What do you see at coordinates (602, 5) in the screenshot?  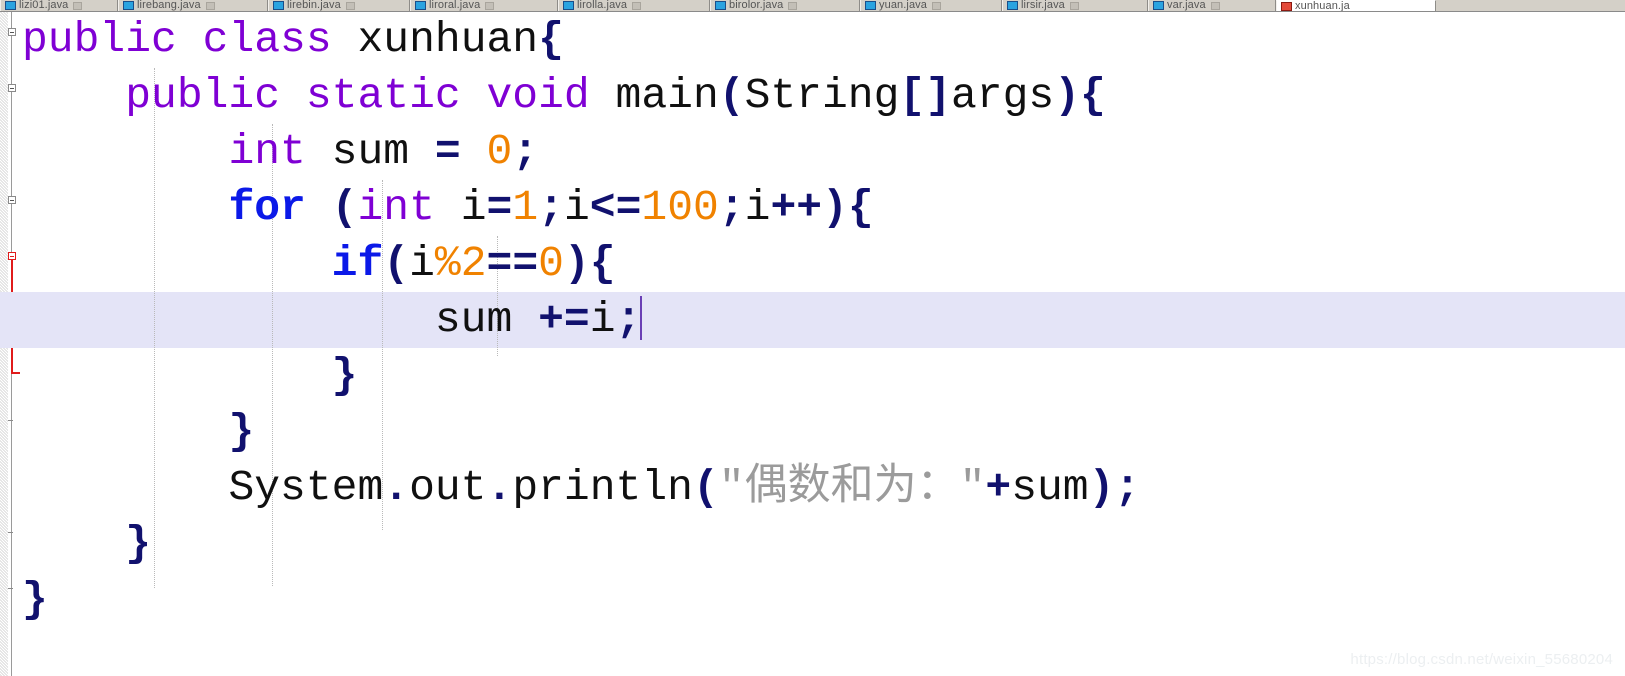 I see `editor-tab-label: lirolla.java` at bounding box center [602, 5].